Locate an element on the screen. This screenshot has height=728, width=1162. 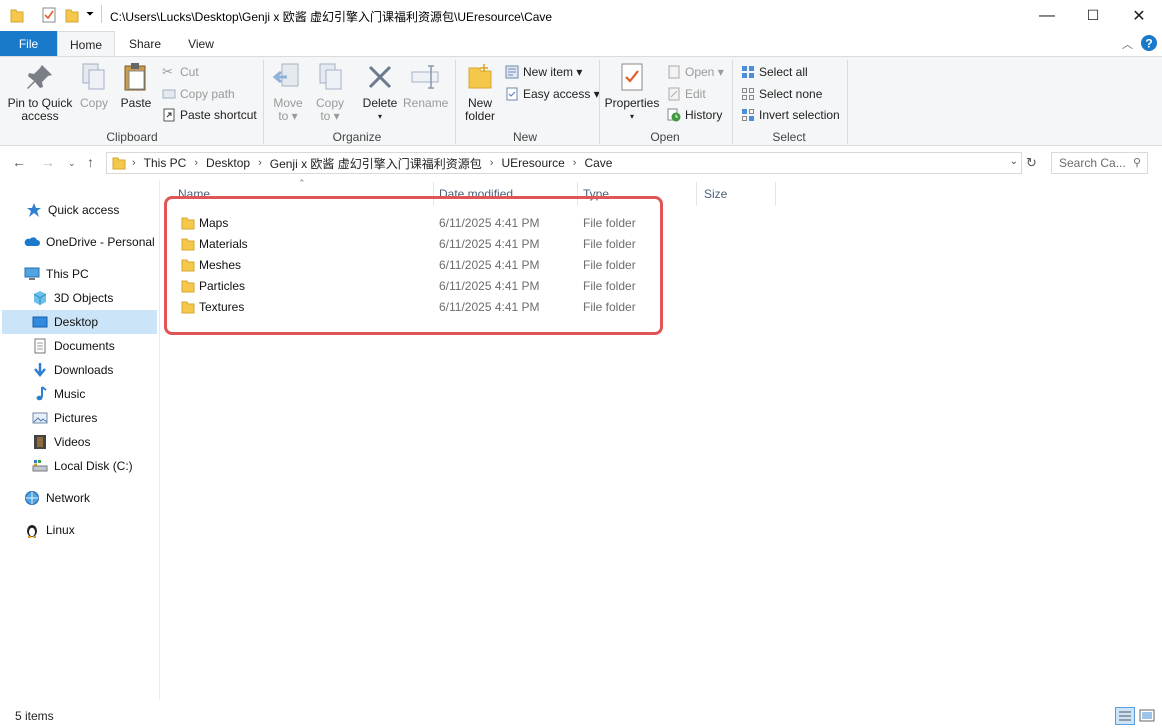
tab-home: Home is located at coordinates (86, 44).